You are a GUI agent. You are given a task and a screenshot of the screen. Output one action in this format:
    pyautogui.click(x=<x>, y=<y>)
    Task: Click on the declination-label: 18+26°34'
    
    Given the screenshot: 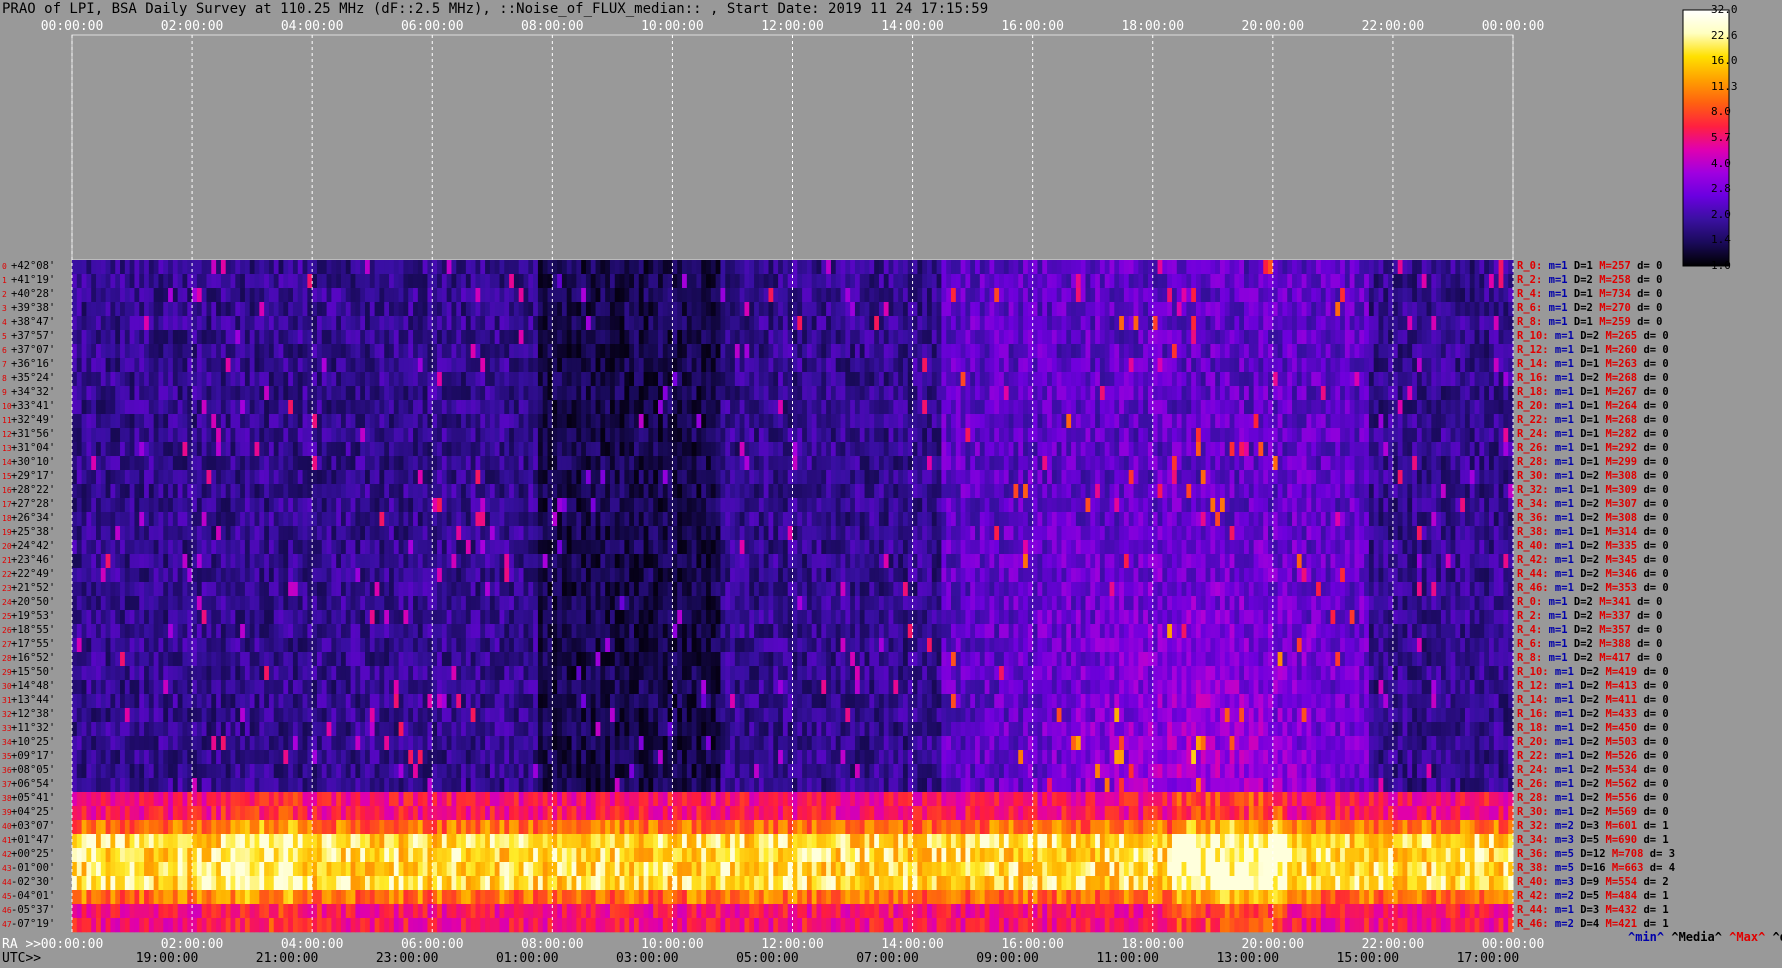 What is the action you would take?
    pyautogui.click(x=28, y=518)
    